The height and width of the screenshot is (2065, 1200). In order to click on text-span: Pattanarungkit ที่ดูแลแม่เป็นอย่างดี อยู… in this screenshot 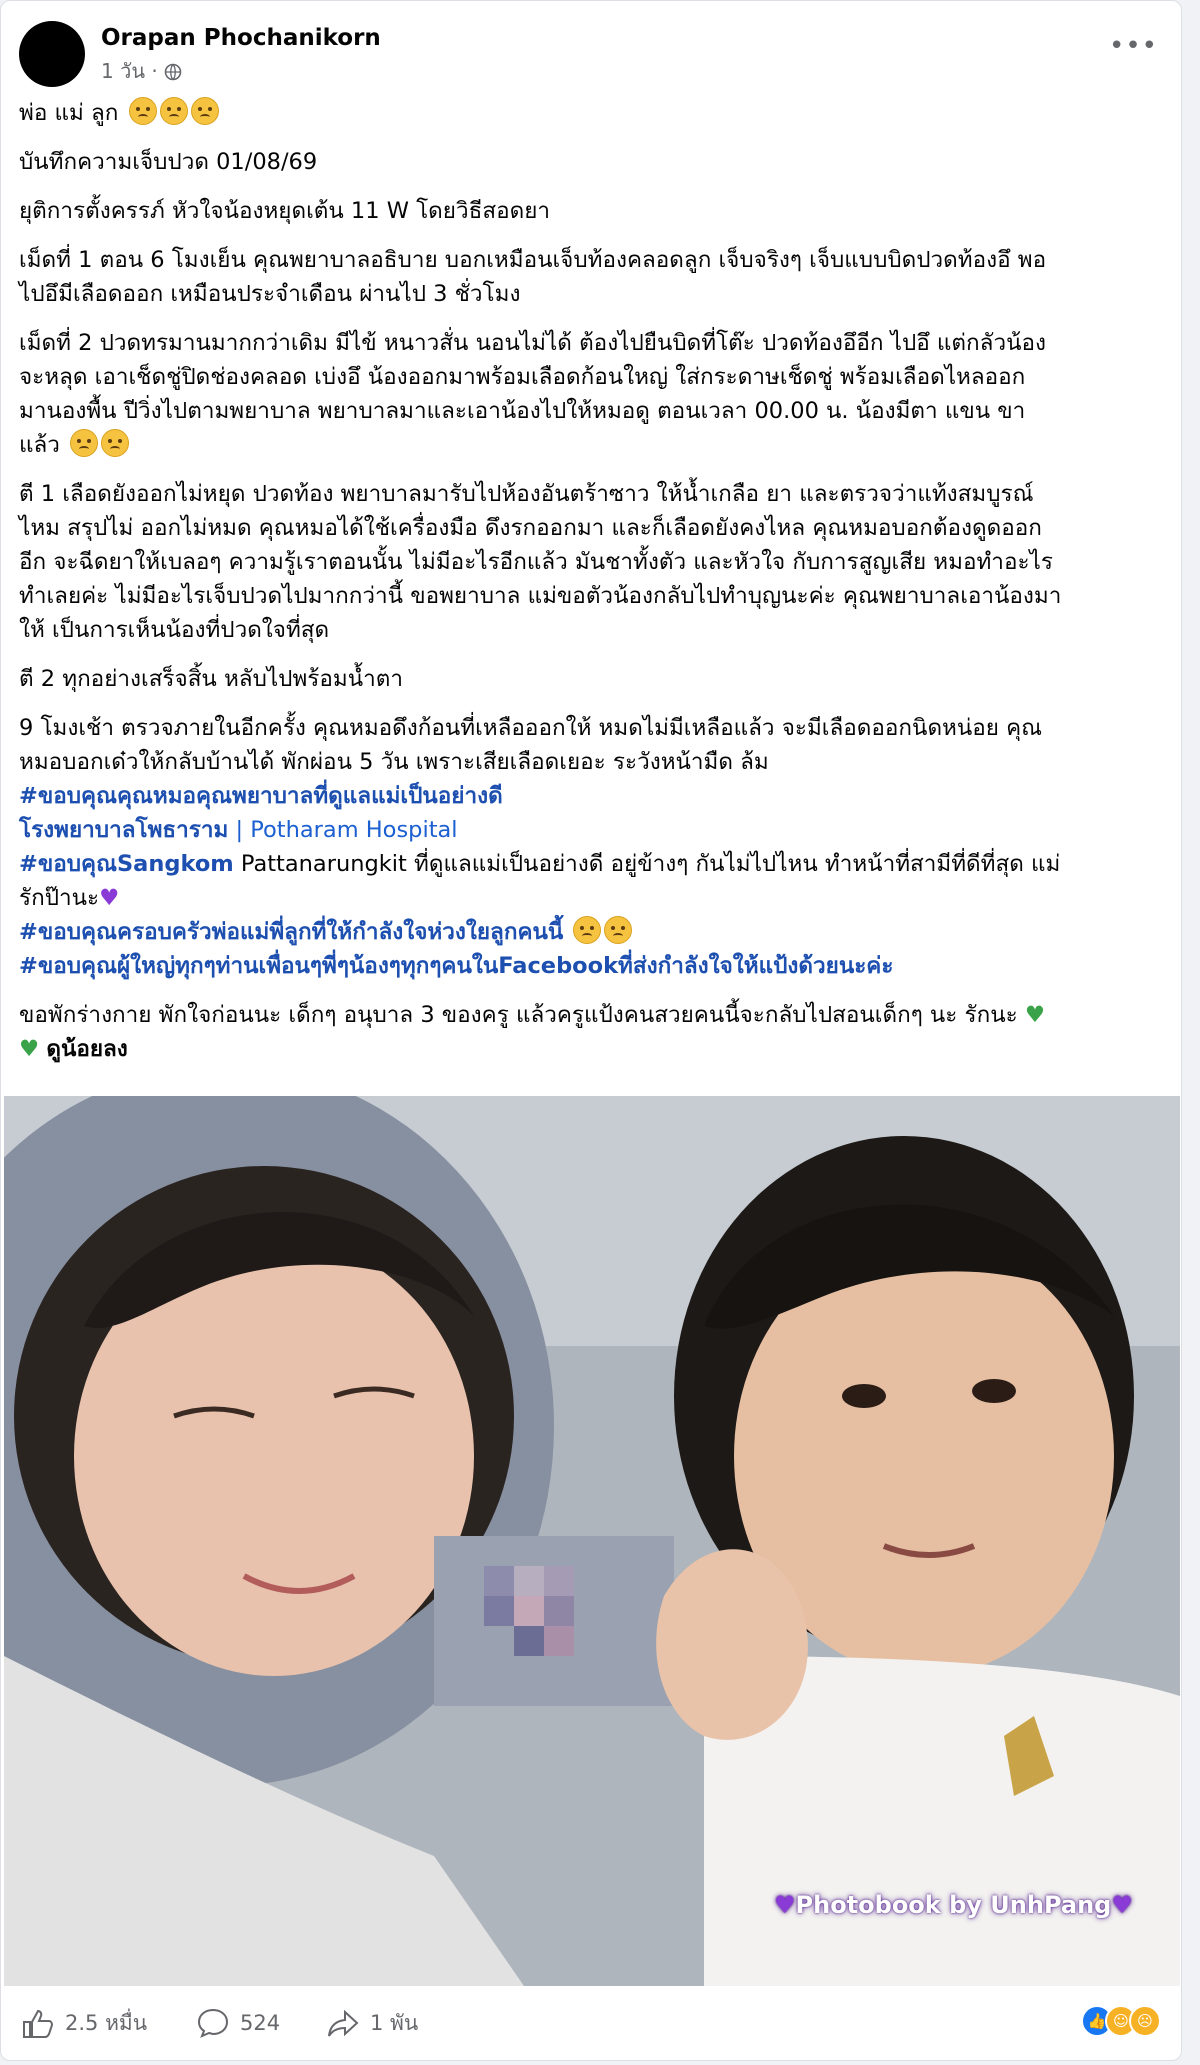, I will do `click(647, 864)`.